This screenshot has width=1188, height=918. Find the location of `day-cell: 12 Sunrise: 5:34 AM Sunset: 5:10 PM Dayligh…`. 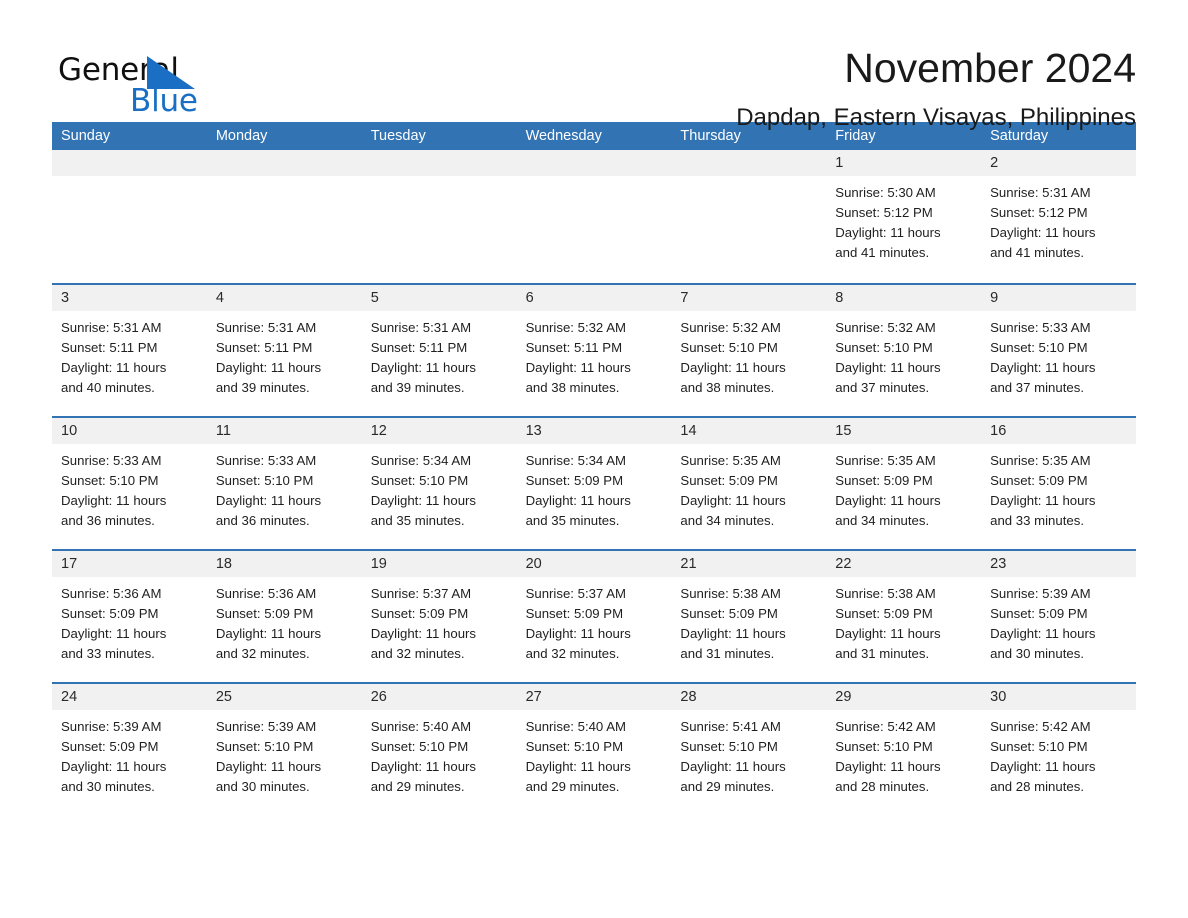

day-cell: 12 Sunrise: 5:34 AM Sunset: 5:10 PM Dayligh… is located at coordinates (439, 483).